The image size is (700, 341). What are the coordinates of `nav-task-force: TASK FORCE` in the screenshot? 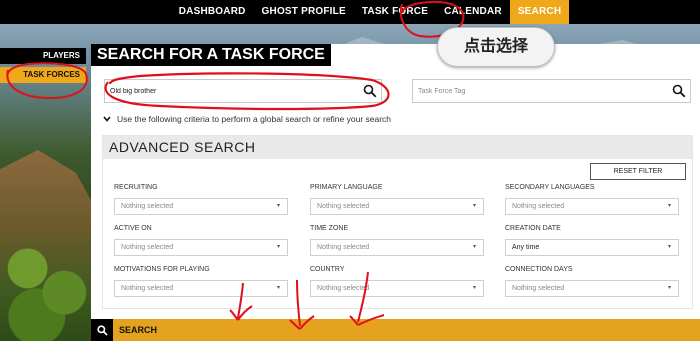 It's located at (395, 12).